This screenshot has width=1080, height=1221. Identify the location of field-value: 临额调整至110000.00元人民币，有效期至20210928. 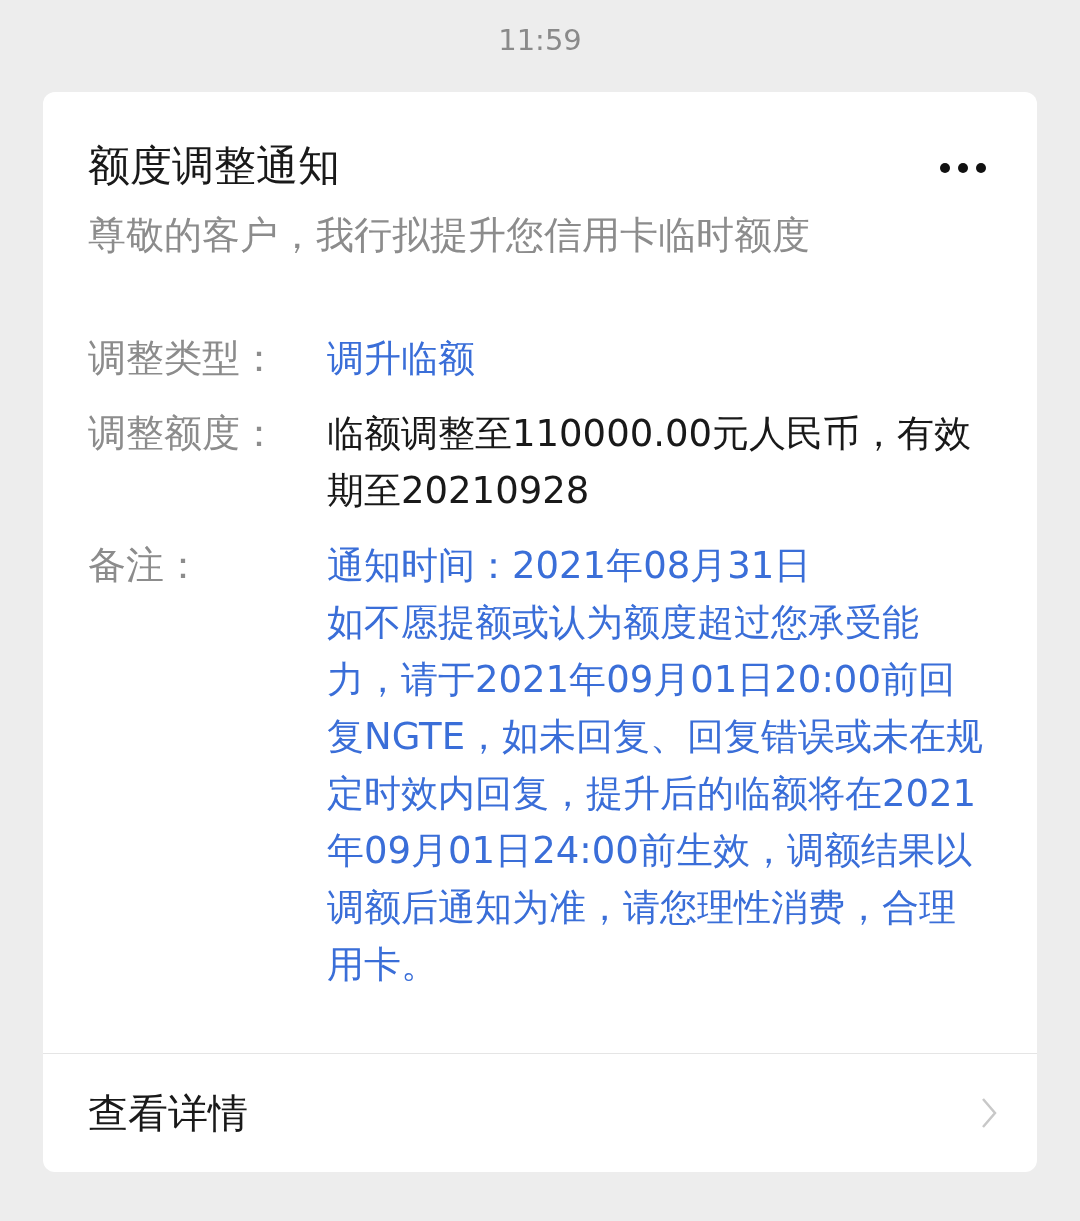
(650, 462).